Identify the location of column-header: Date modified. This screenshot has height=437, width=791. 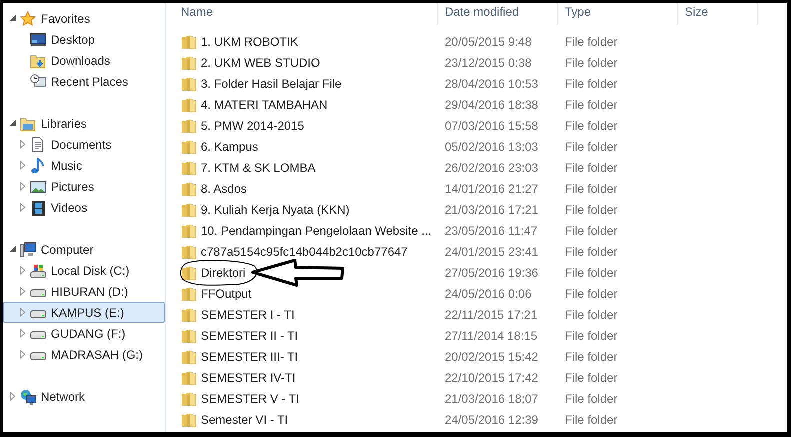
(498, 14).